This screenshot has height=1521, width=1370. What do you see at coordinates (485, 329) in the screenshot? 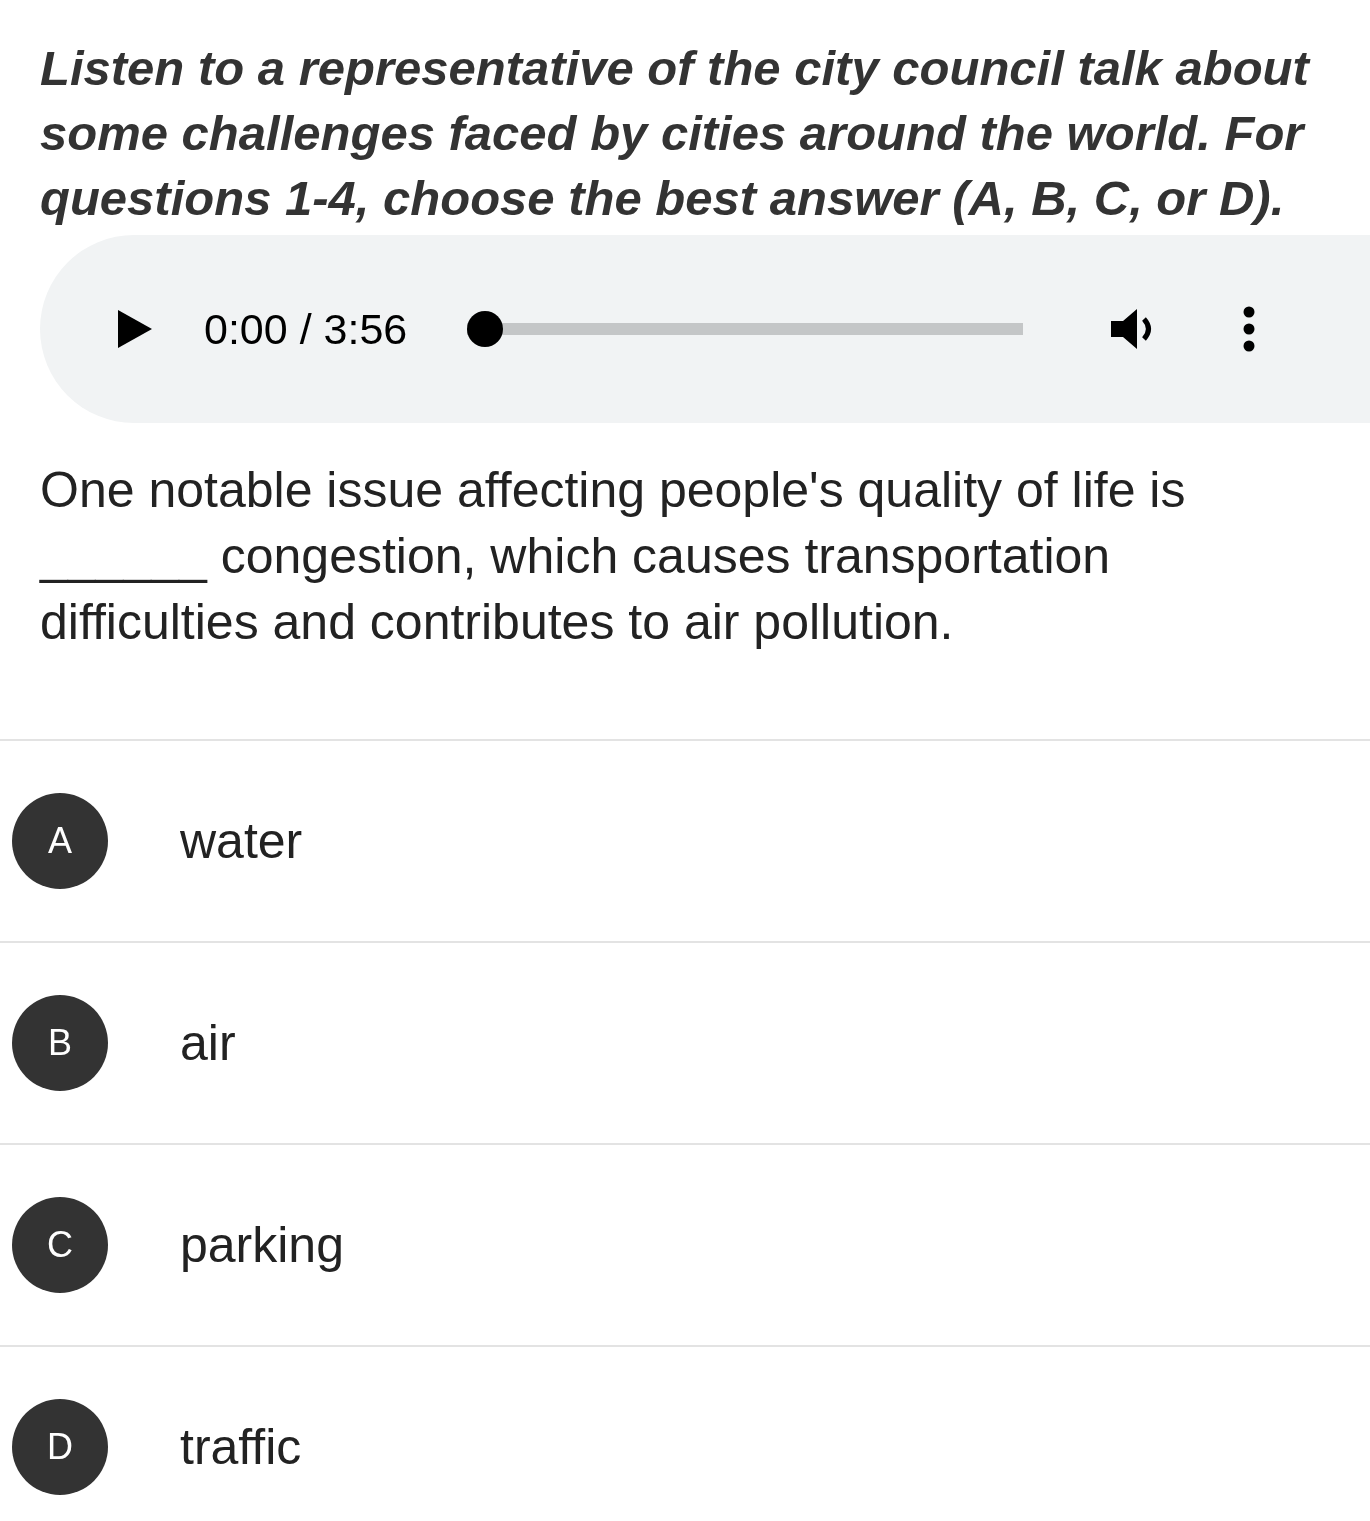
I see `slider-thumb` at bounding box center [485, 329].